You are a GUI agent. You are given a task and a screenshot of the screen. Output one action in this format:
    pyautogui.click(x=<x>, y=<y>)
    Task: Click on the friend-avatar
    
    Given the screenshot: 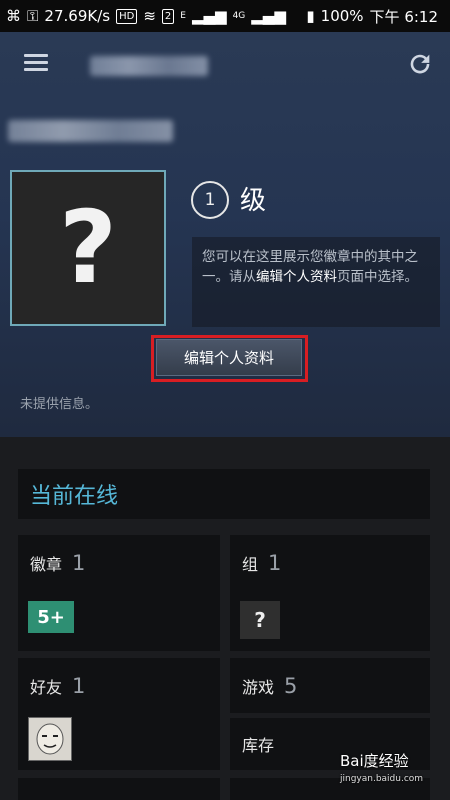 What is the action you would take?
    pyautogui.click(x=50, y=739)
    